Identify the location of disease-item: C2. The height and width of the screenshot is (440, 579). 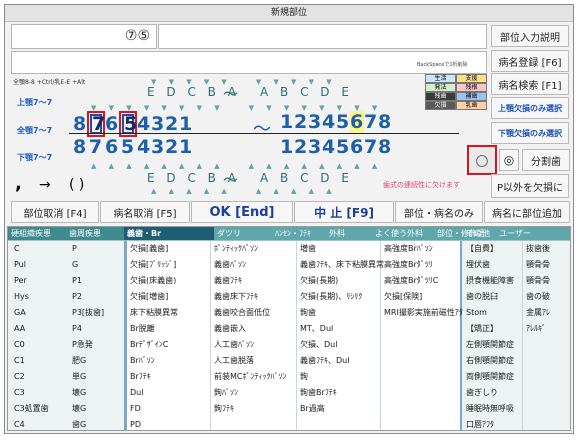
(19, 376).